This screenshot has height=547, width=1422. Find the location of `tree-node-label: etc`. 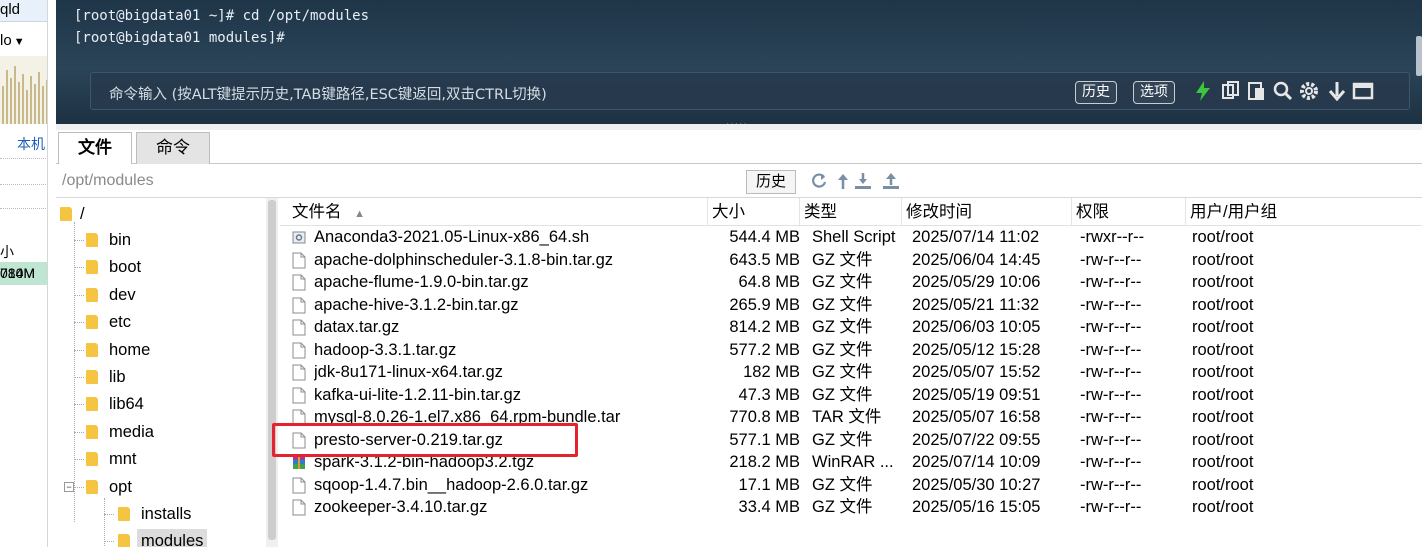

tree-node-label: etc is located at coordinates (120, 322).